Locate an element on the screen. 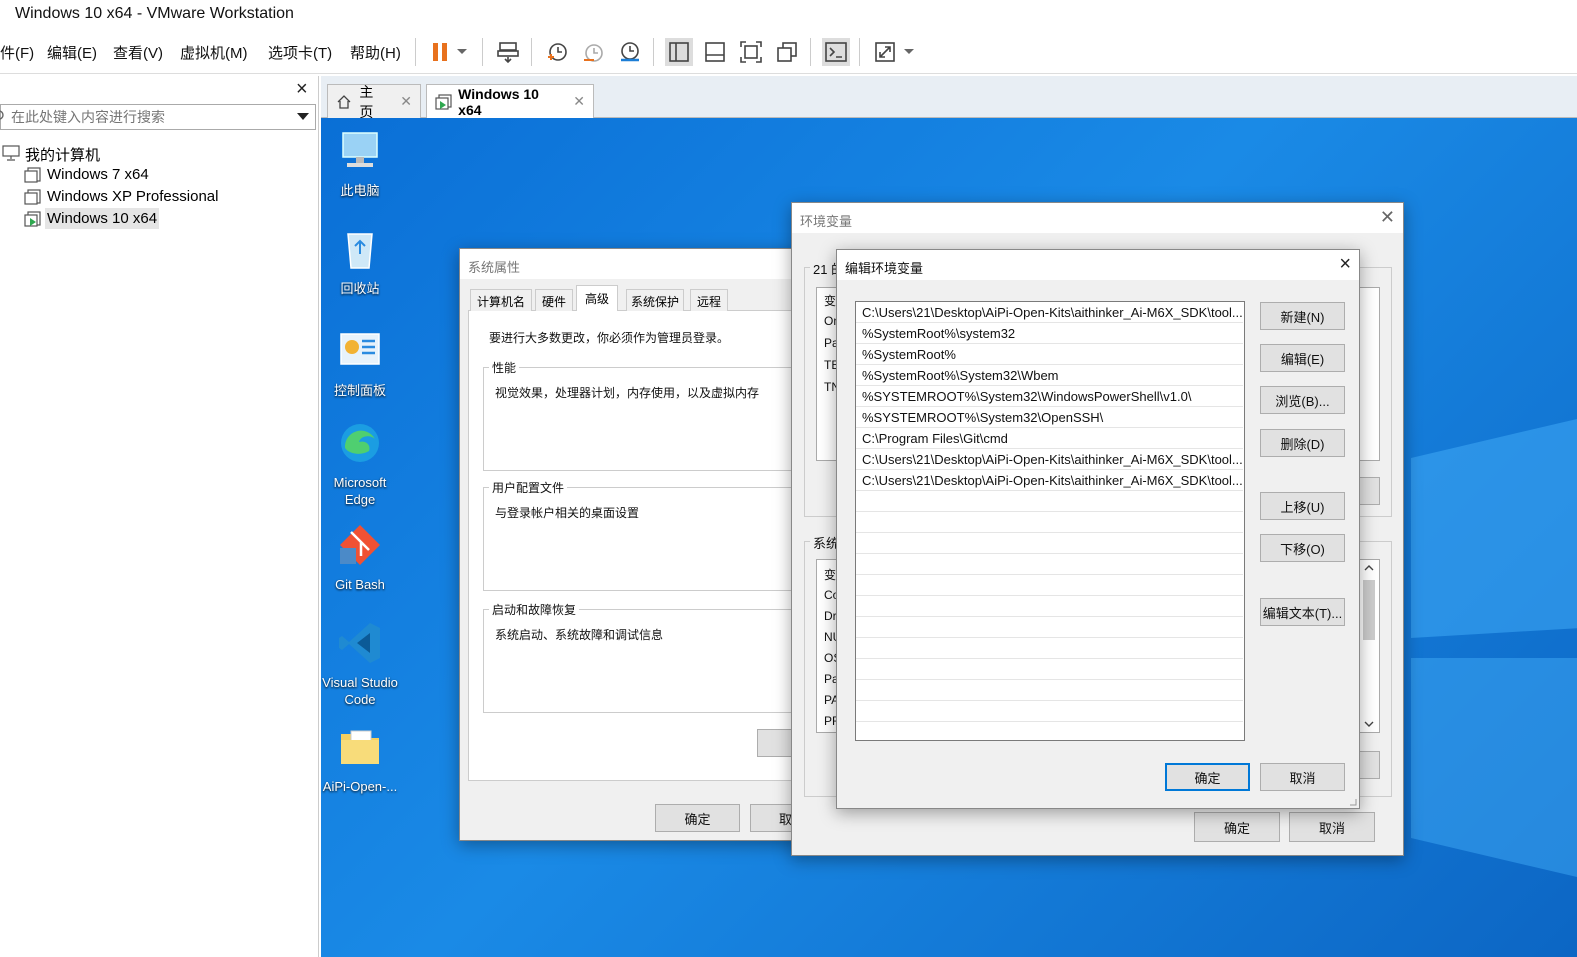  unity-icon is located at coordinates (787, 52).